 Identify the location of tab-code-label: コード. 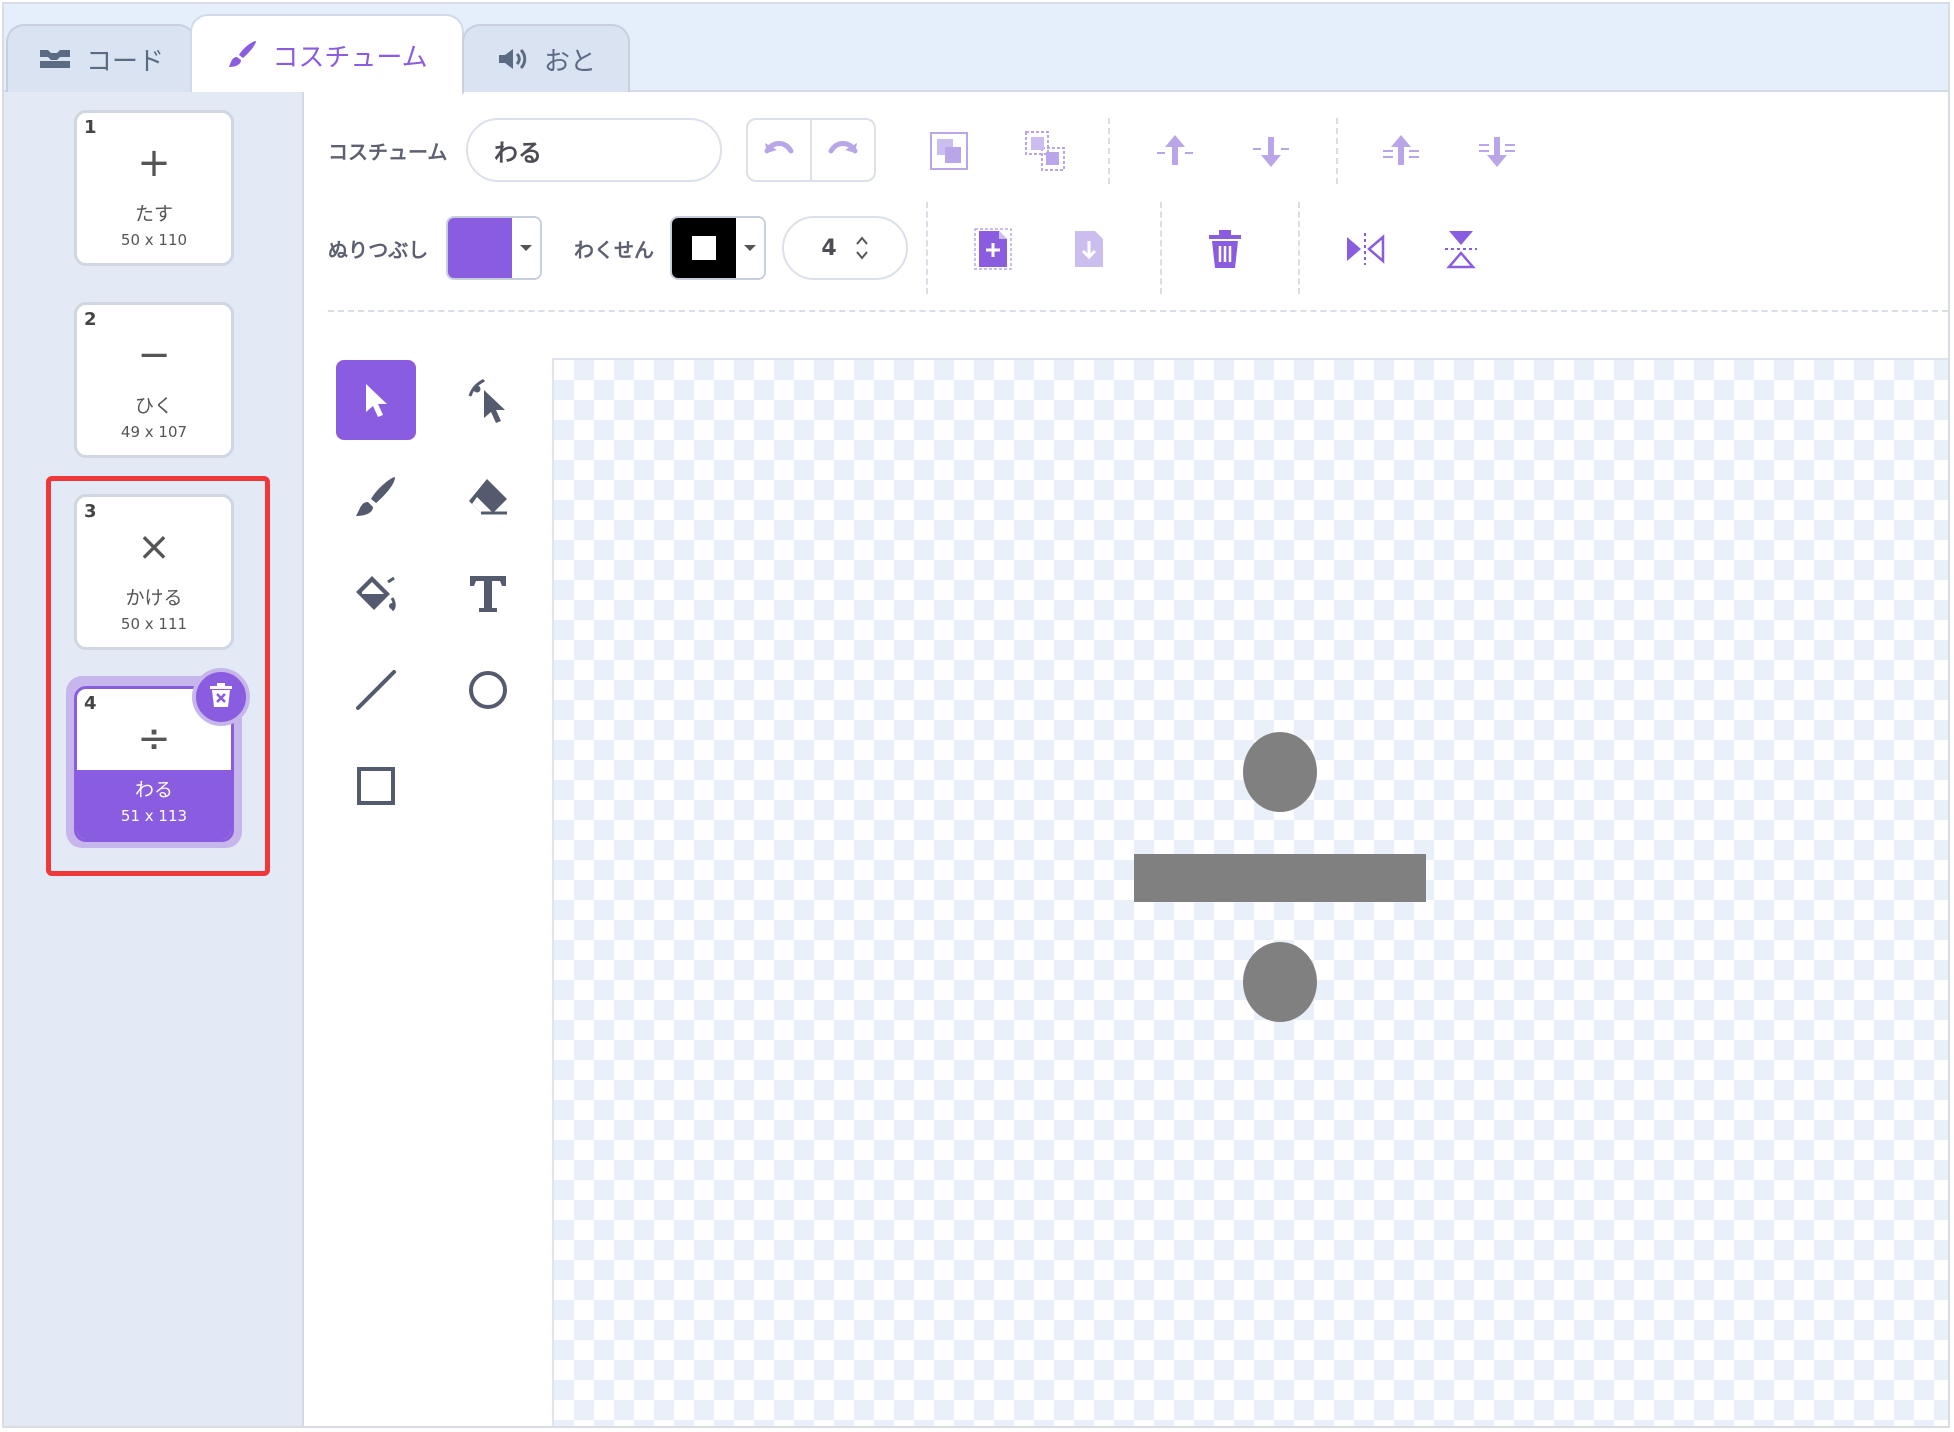
(124, 61).